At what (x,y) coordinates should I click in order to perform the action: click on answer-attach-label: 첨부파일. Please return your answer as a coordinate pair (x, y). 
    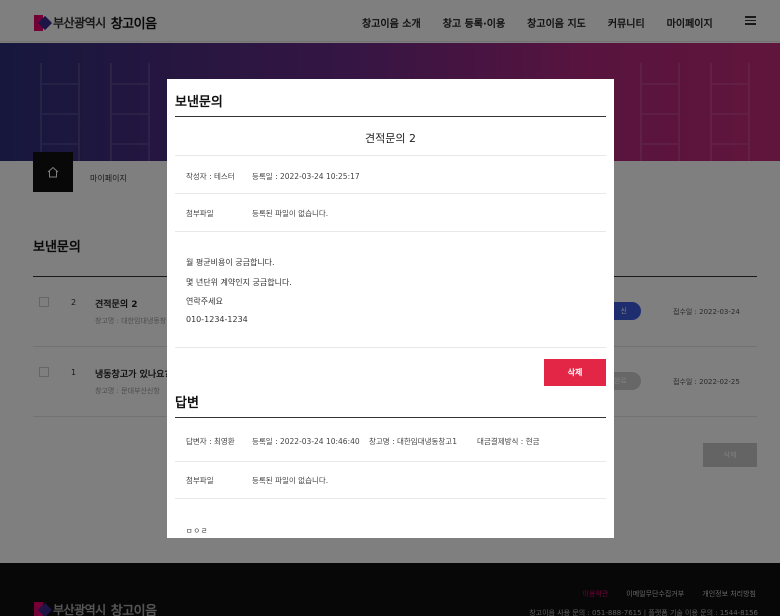
    Looking at the image, I should click on (200, 480).